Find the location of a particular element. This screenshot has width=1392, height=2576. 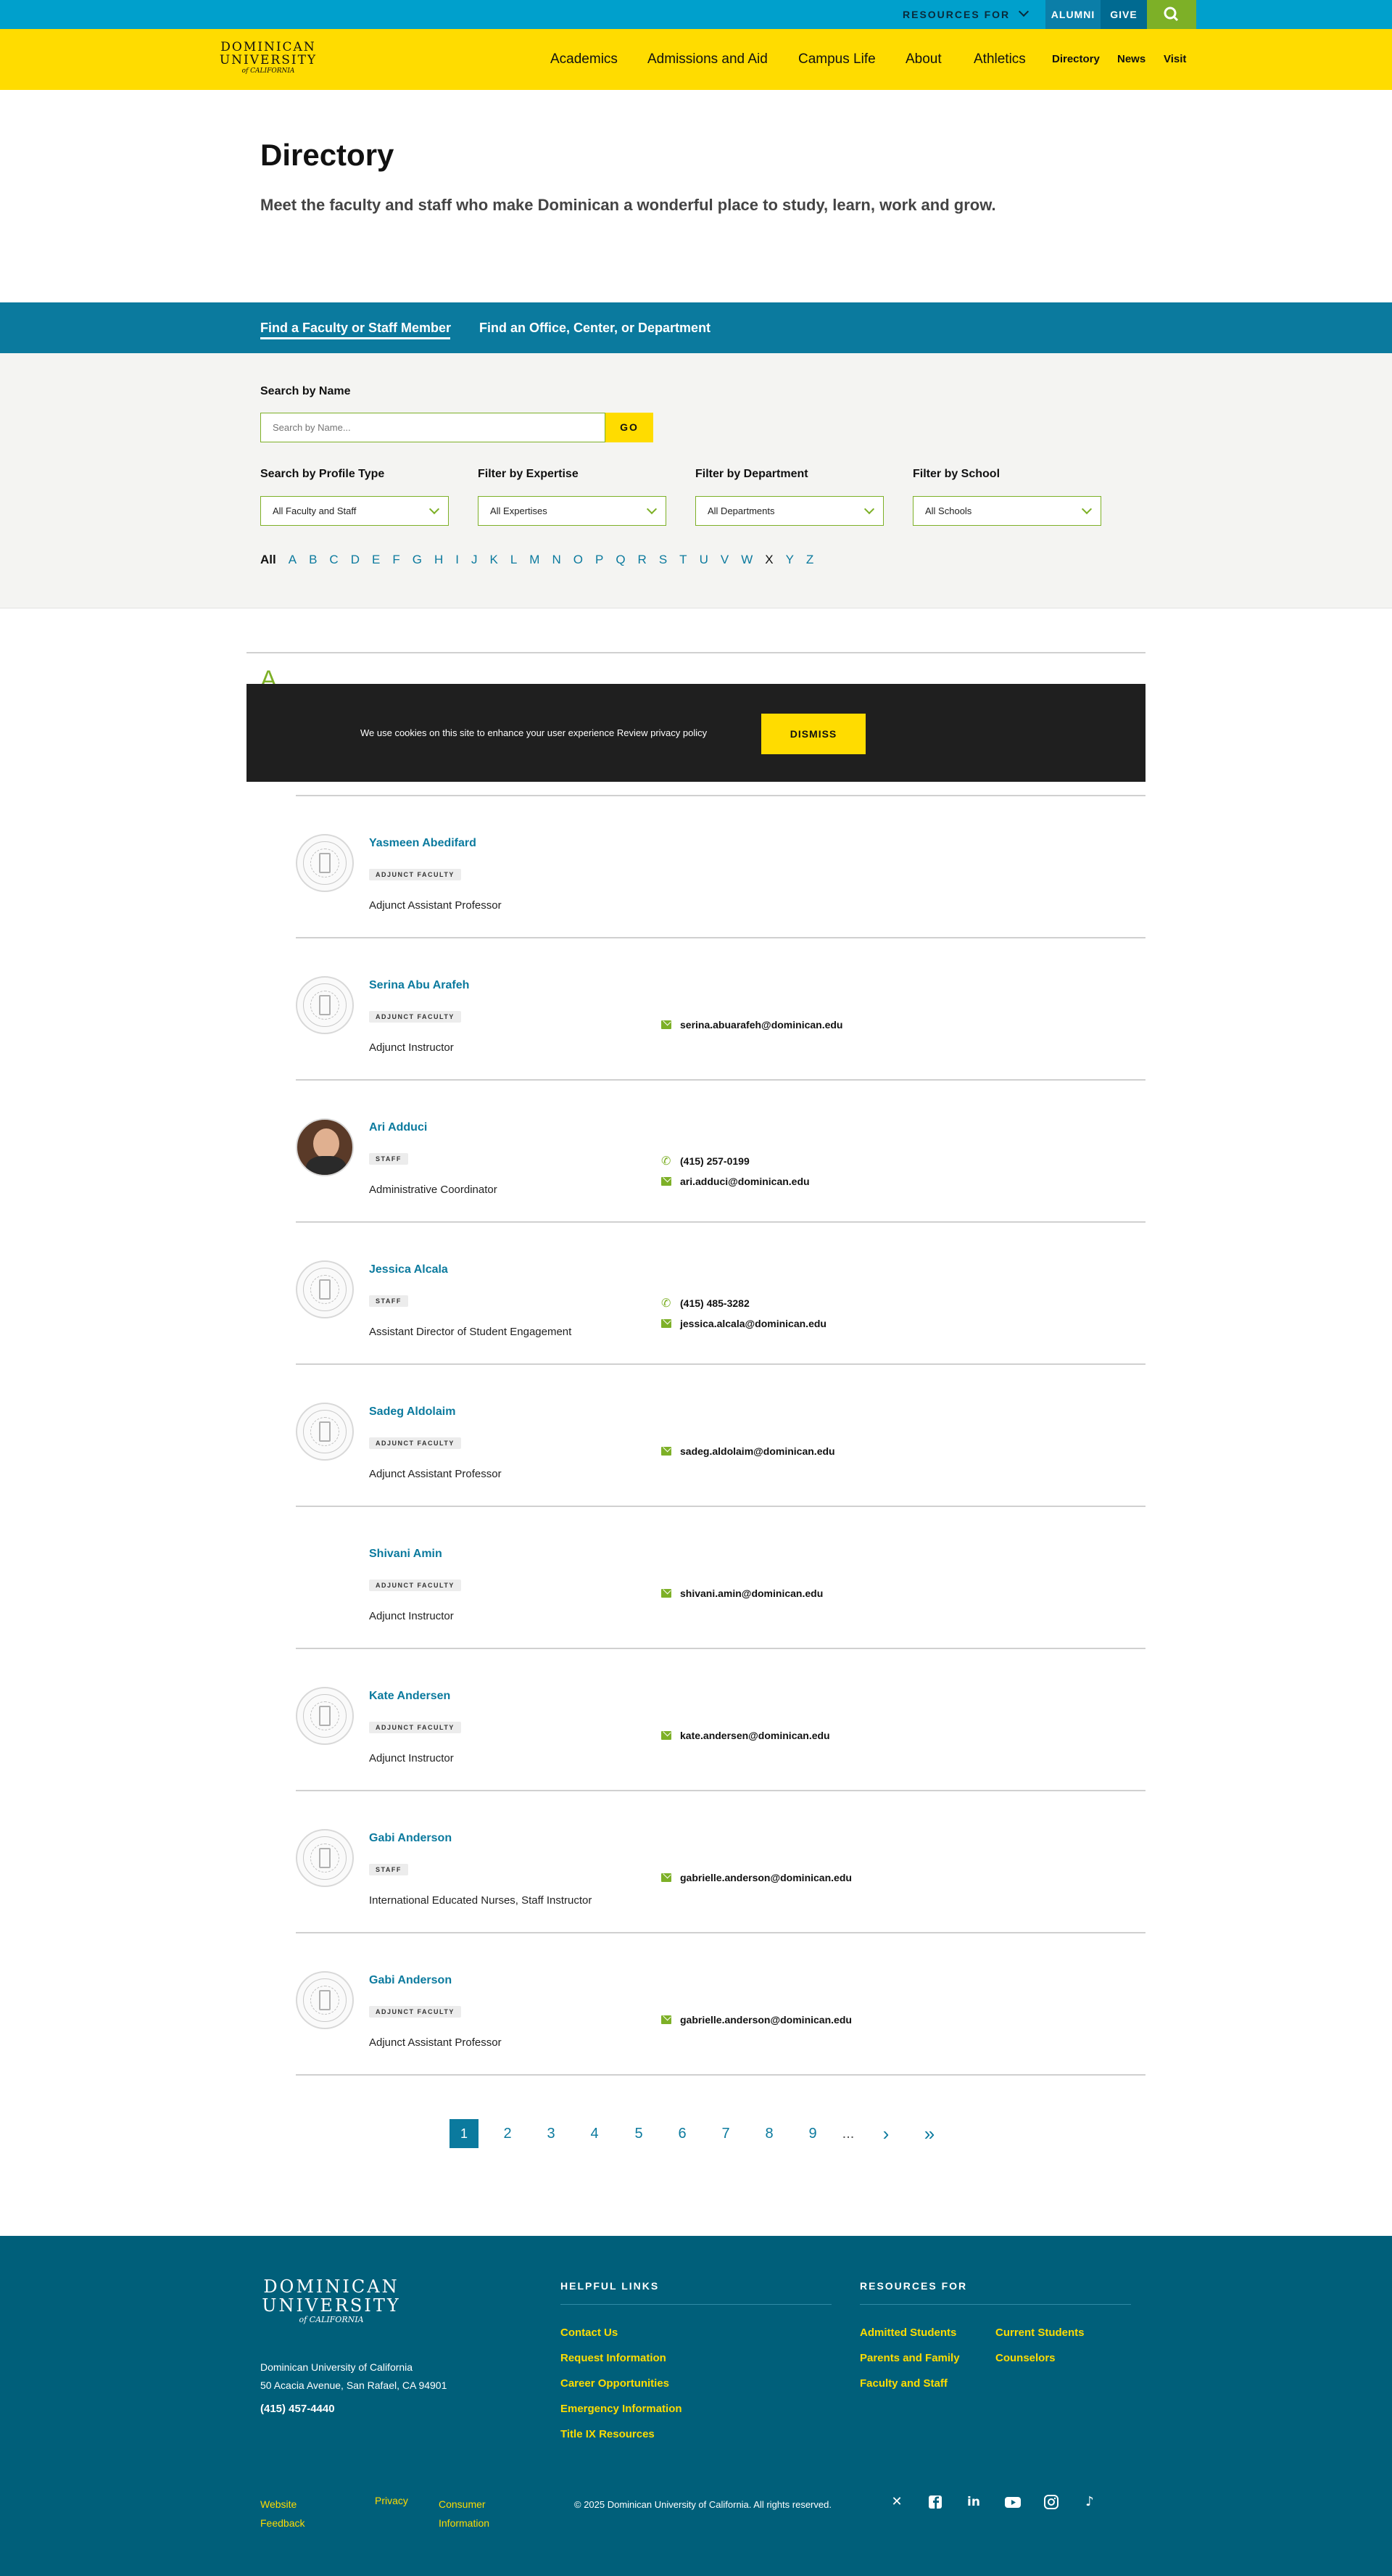

site-logo: DOMINICAN UNIVERSITY of CALIFORNIA is located at coordinates (268, 59).